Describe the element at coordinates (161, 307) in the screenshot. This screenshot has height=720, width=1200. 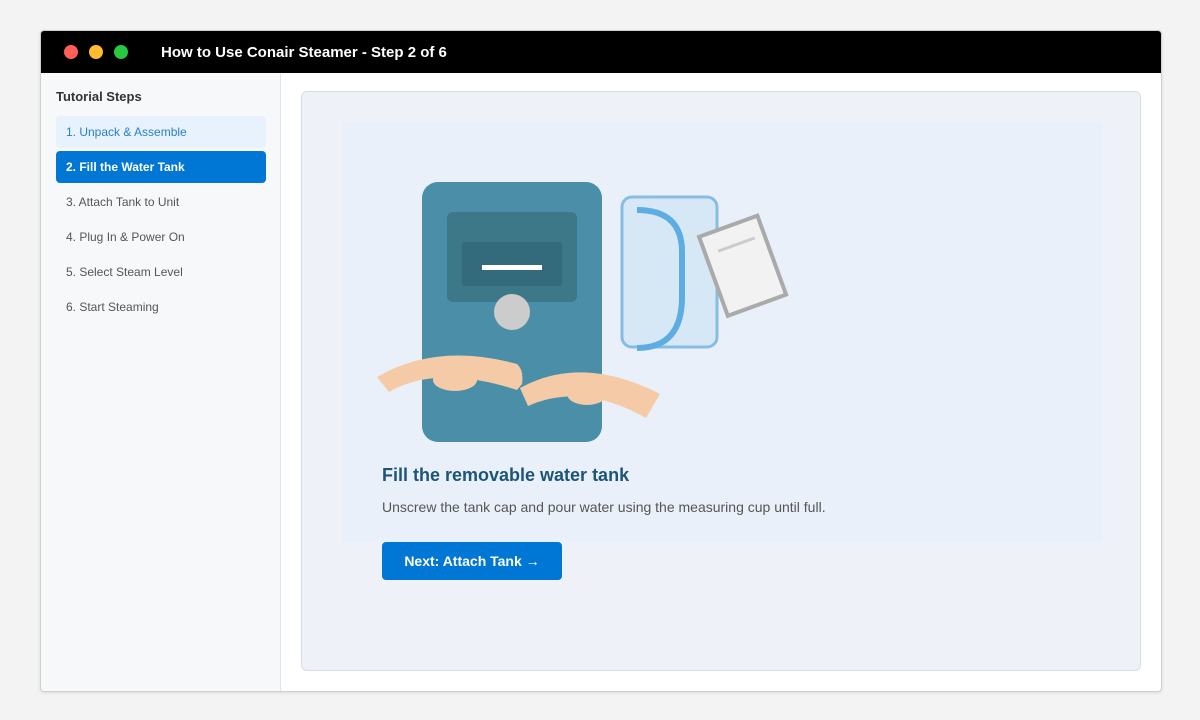
I see `step-start-steaming: 6. Start Steaming` at that location.